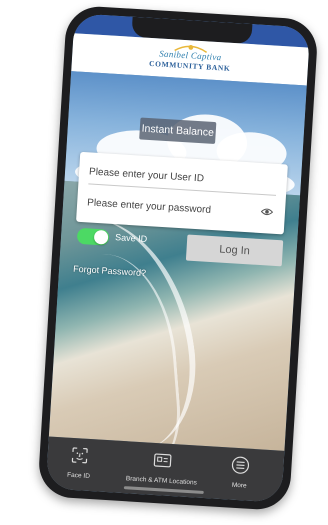  I want to click on map-card-icon, so click(162, 460).